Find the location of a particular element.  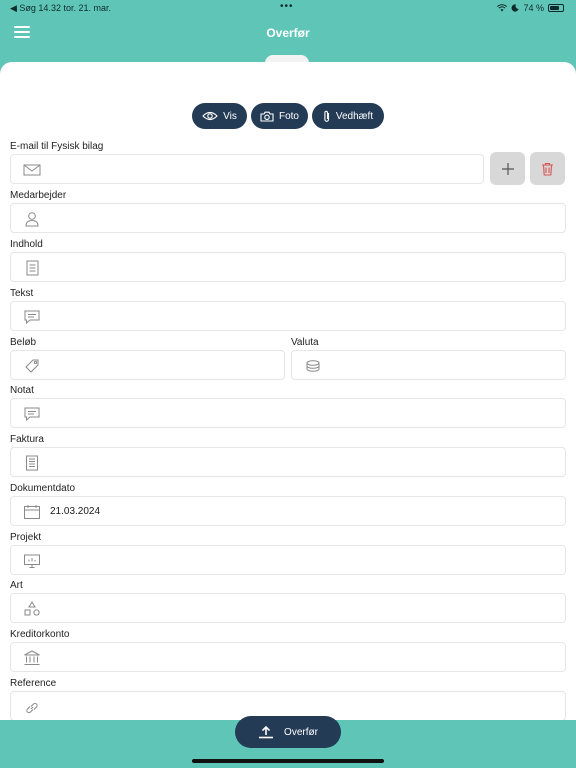

document-icon is located at coordinates (32, 268).